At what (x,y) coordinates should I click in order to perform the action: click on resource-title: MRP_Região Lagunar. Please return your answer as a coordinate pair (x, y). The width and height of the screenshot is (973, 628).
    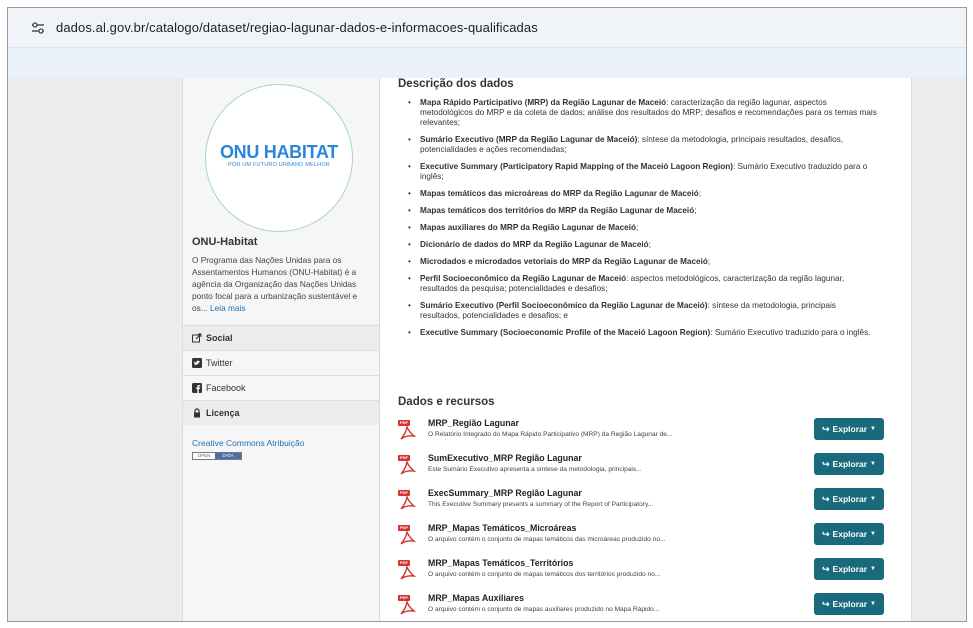
    Looking at the image, I should click on (473, 423).